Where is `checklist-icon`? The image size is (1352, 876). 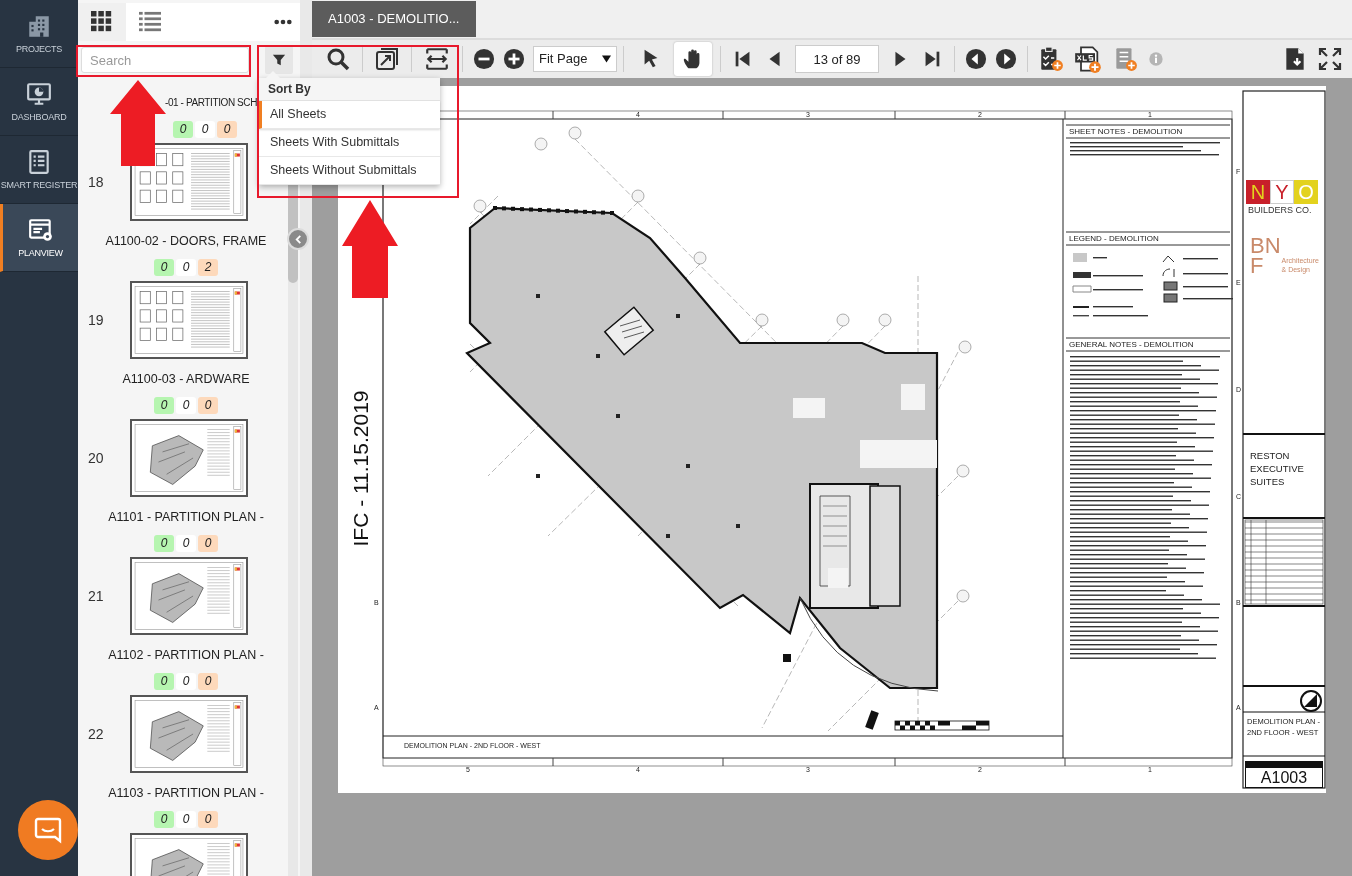
checklist-icon is located at coordinates (39, 162).